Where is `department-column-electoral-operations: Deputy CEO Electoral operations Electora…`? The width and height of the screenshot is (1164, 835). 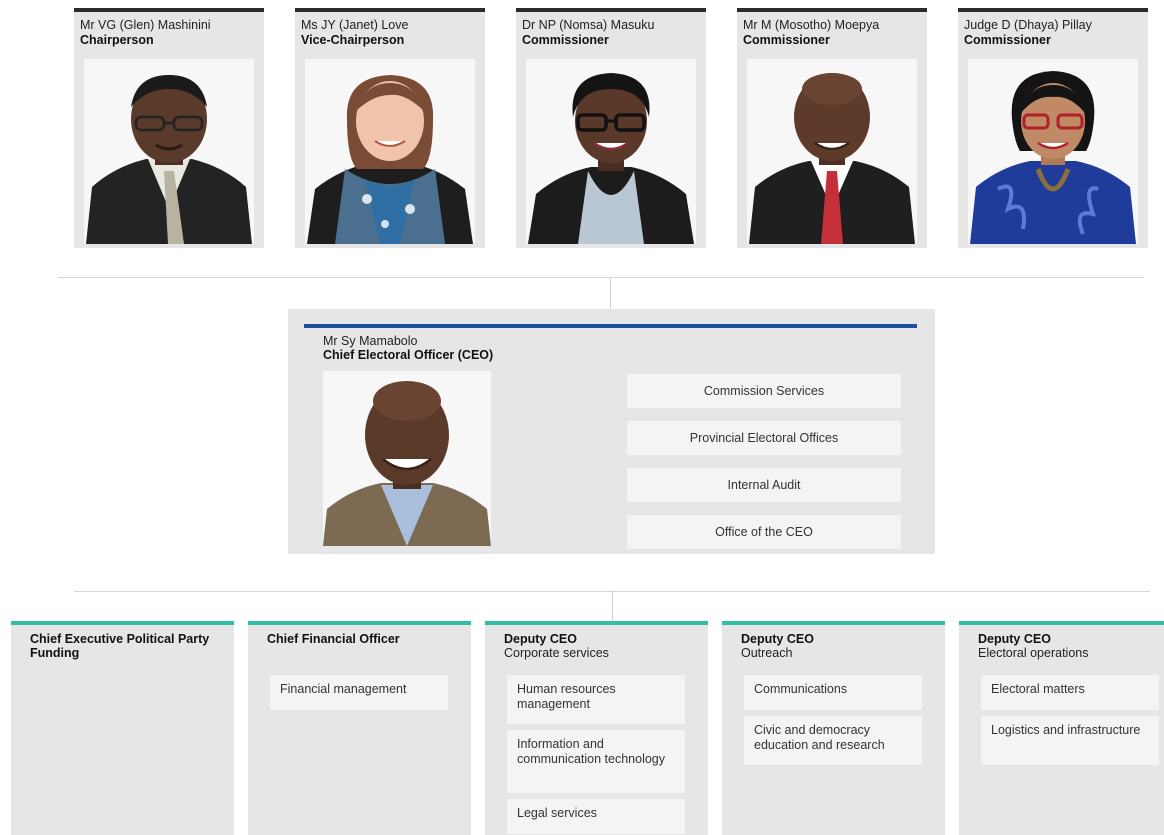
department-column-electoral-operations: Deputy CEO Electoral operations Electora… is located at coordinates (1061, 728).